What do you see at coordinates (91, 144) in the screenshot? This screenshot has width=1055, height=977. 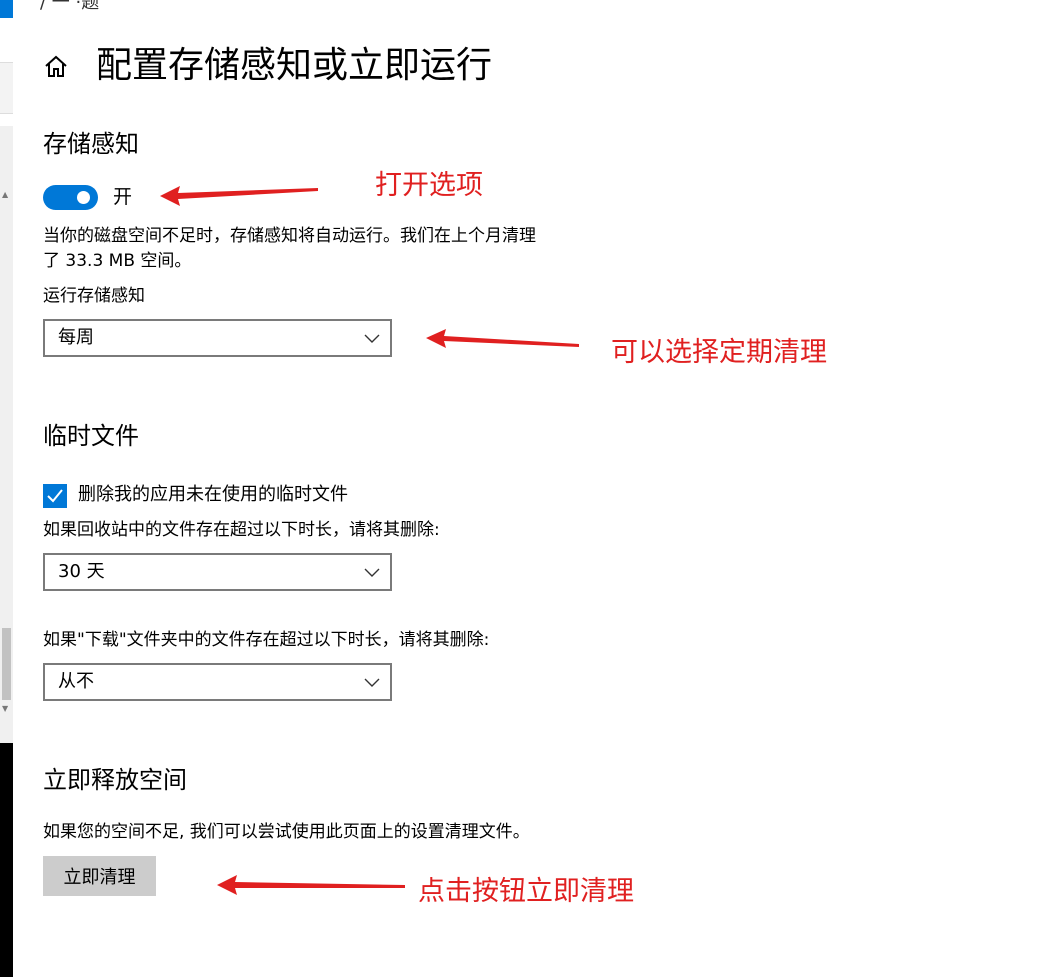 I see `storage-sense-heading: 存储感知` at bounding box center [91, 144].